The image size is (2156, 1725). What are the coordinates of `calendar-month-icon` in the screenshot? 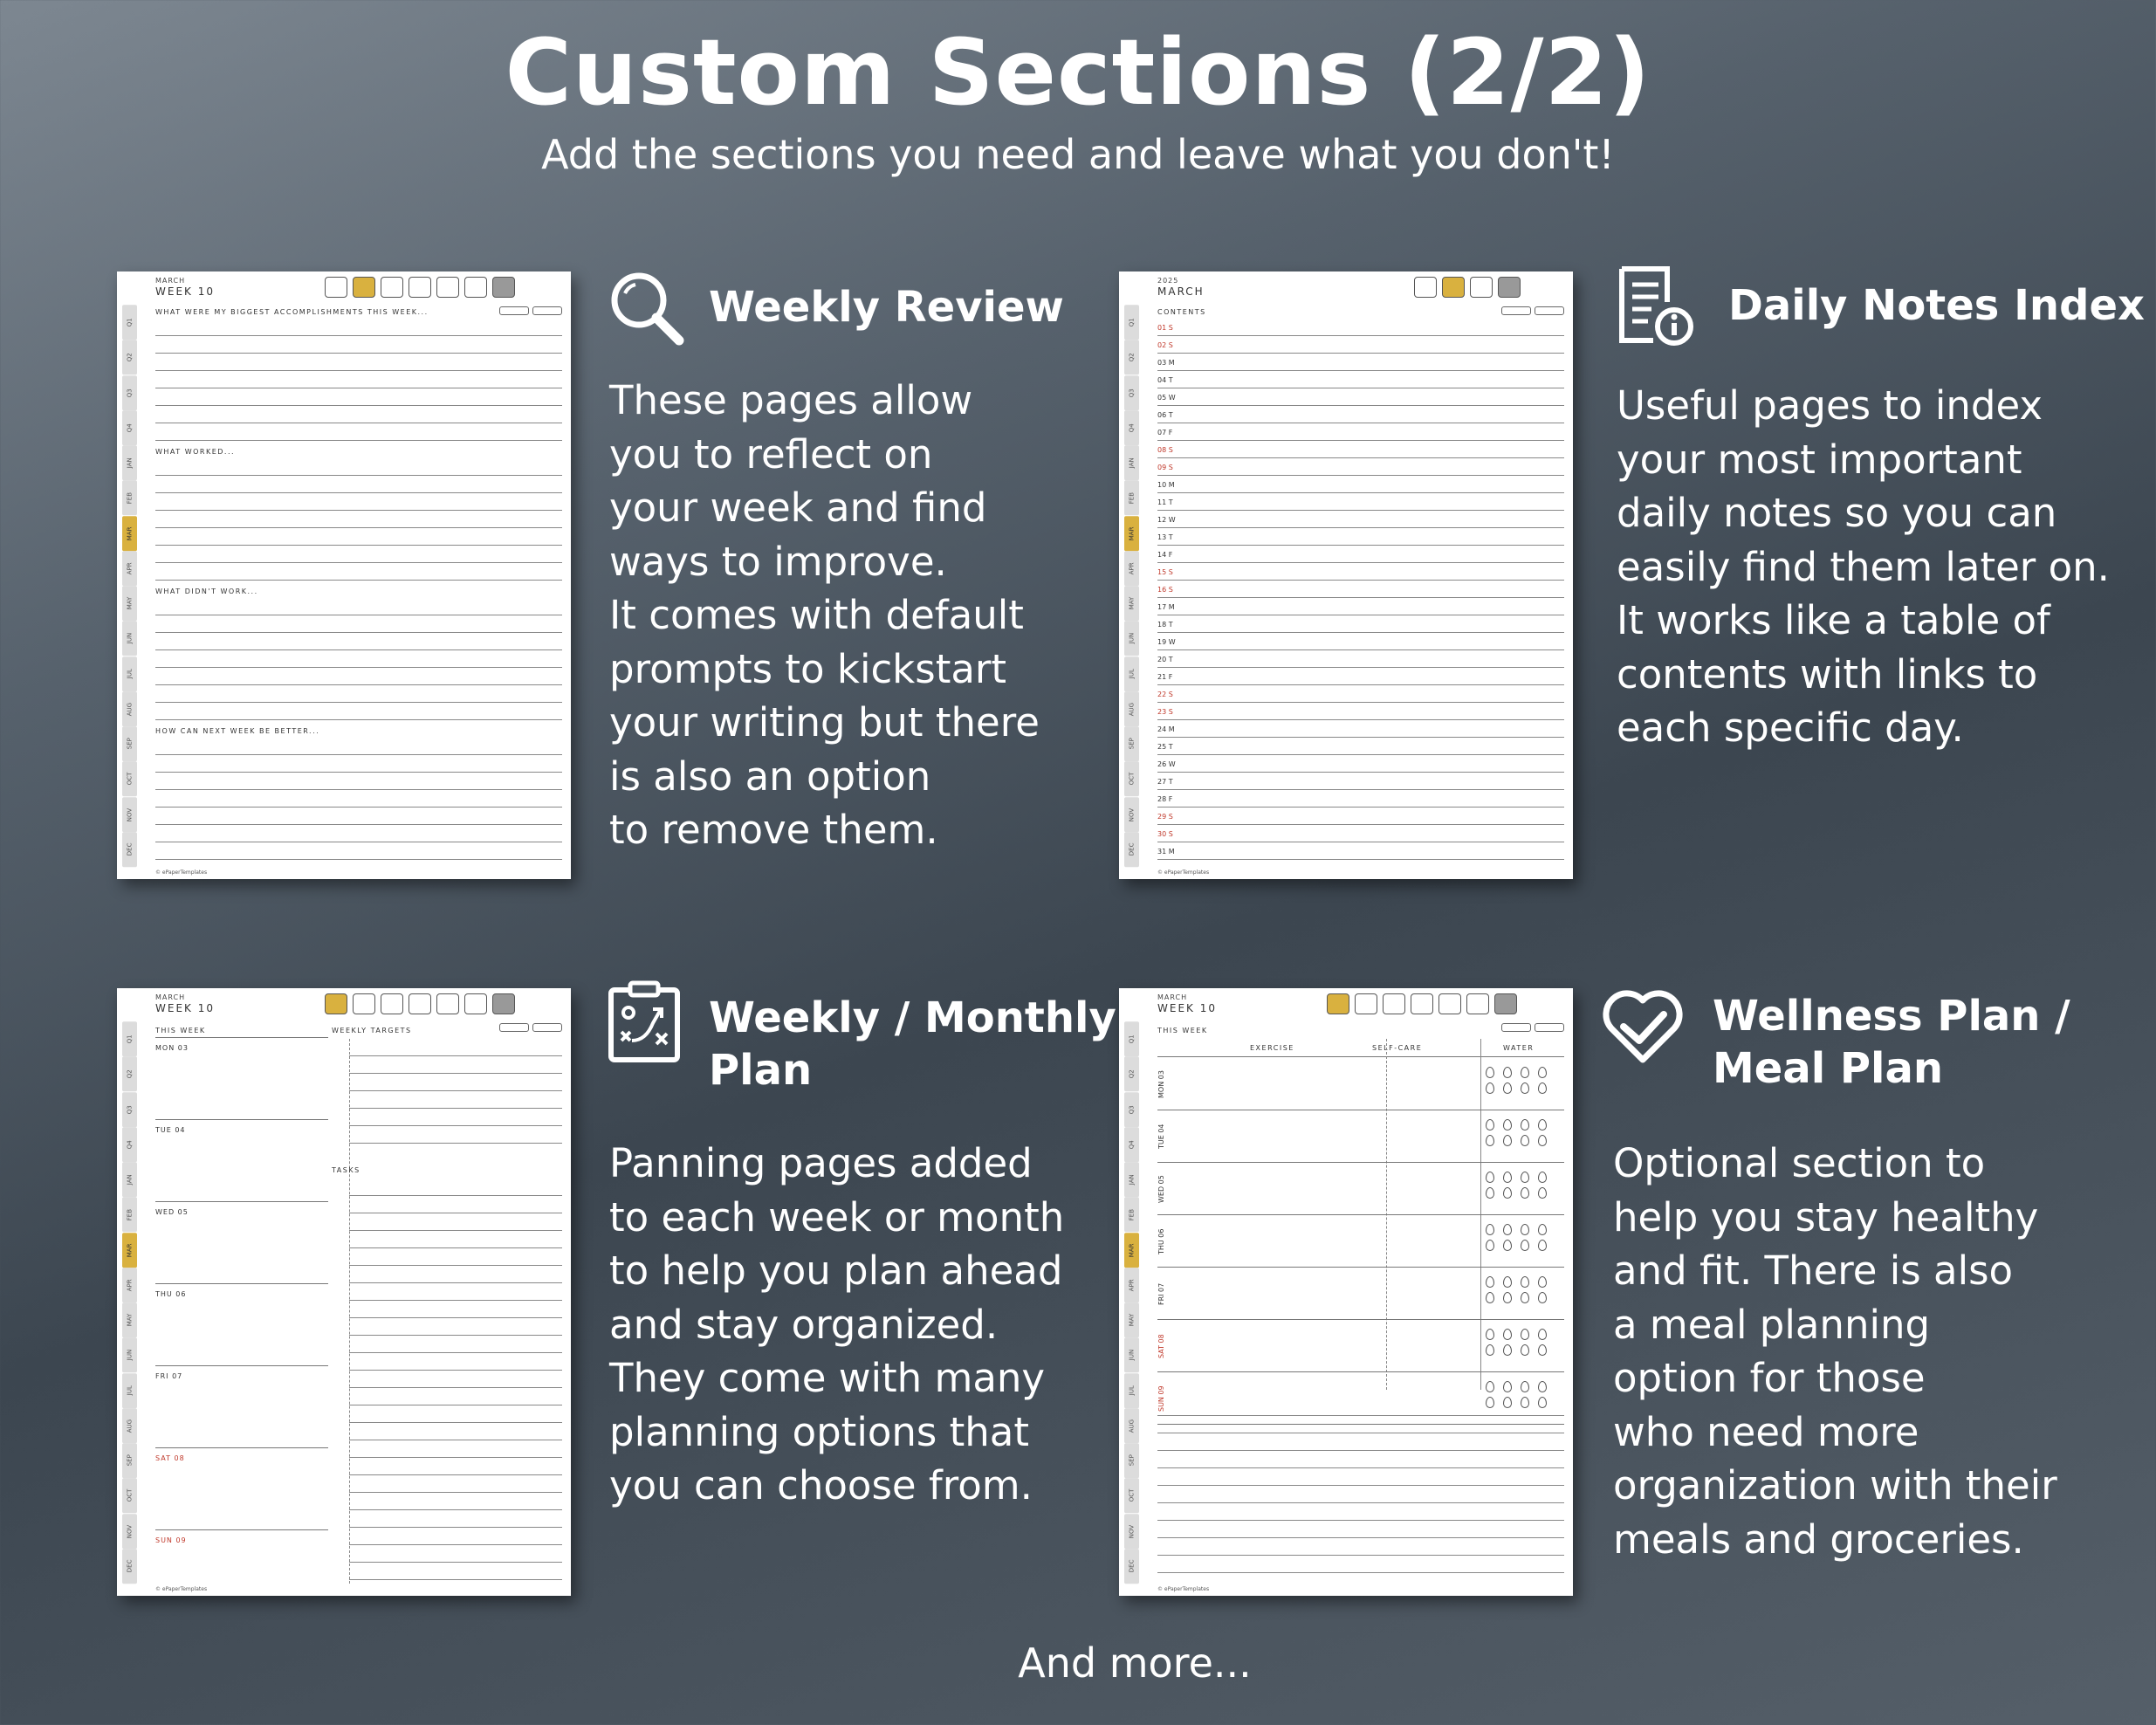 It's located at (503, 288).